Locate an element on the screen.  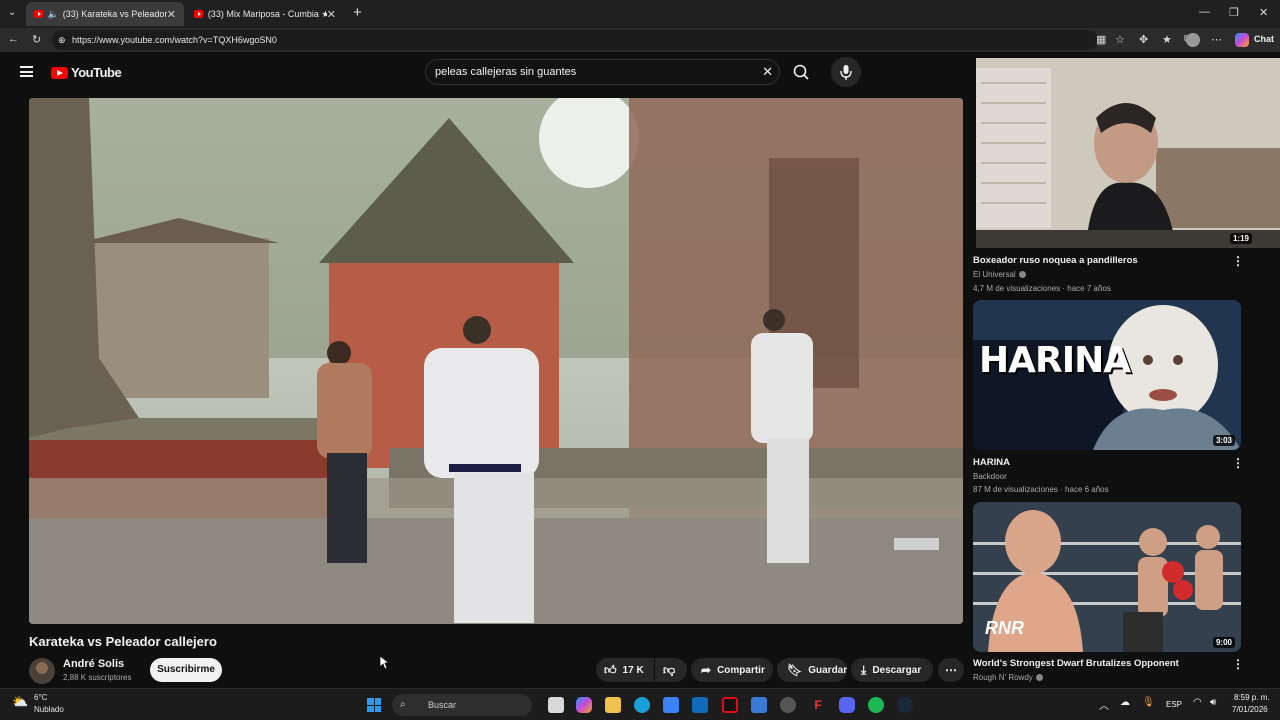
language-indicator: ESP is located at coordinates (1174, 704).